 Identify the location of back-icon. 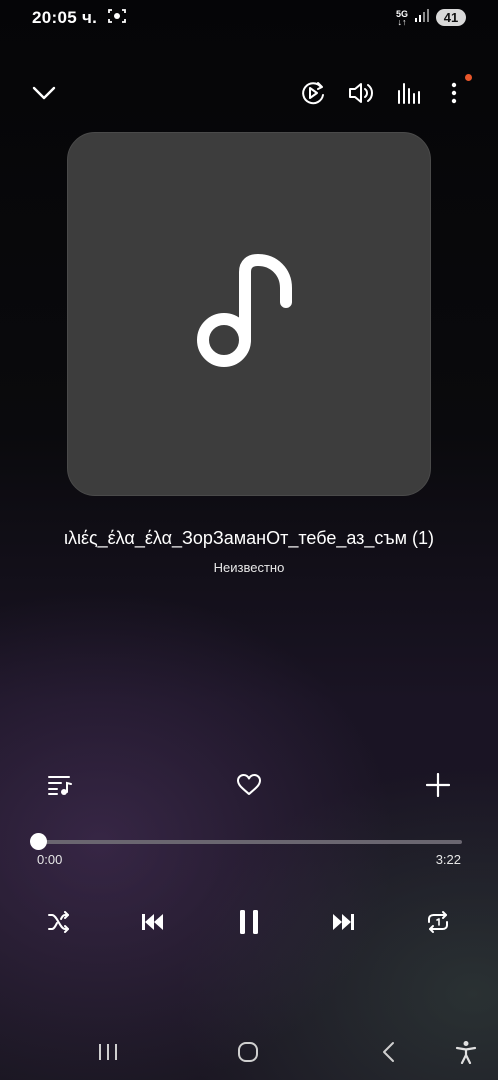
(388, 1052).